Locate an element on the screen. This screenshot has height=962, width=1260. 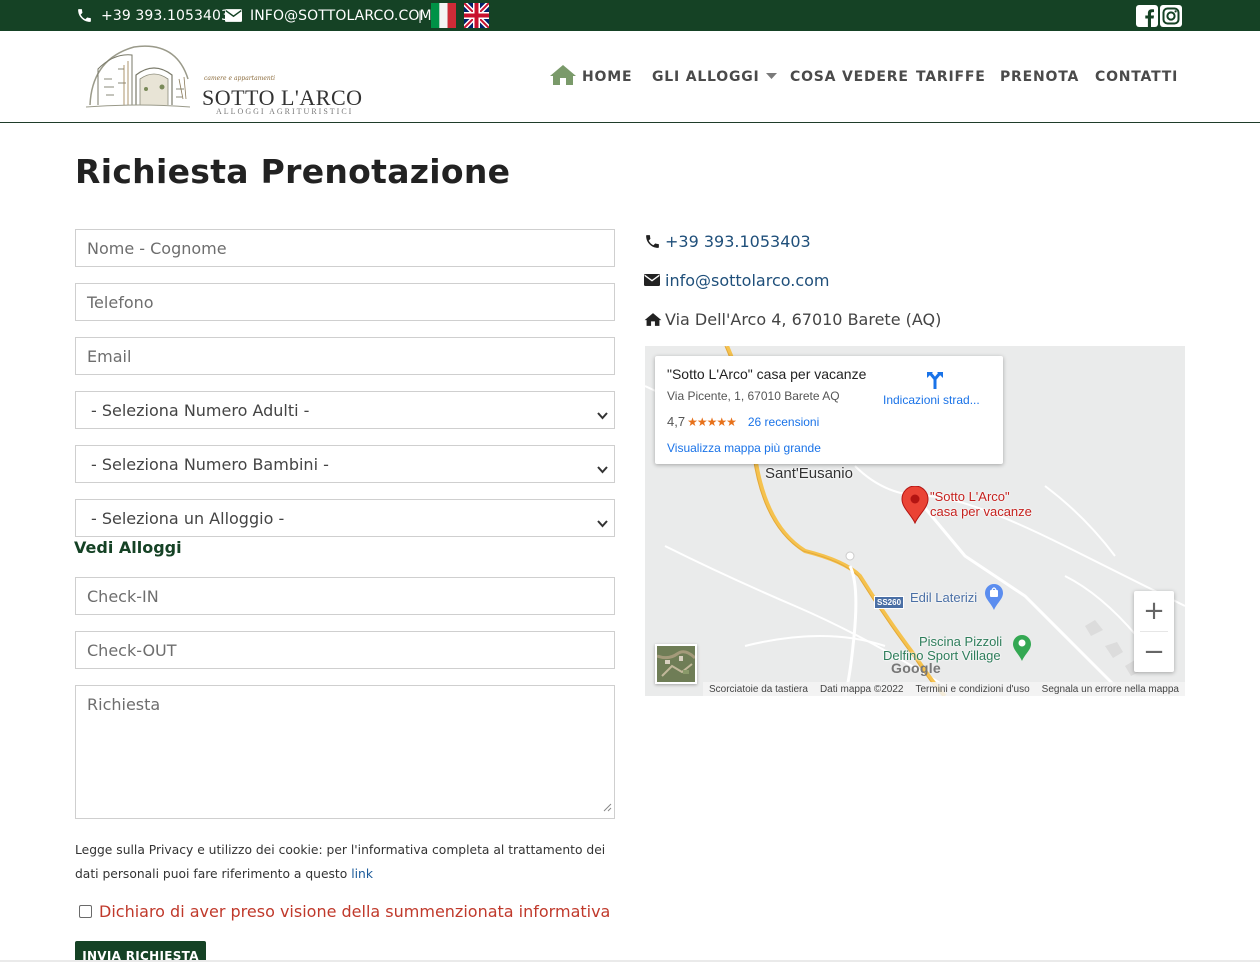
resize-handle-icon is located at coordinates (607, 806).